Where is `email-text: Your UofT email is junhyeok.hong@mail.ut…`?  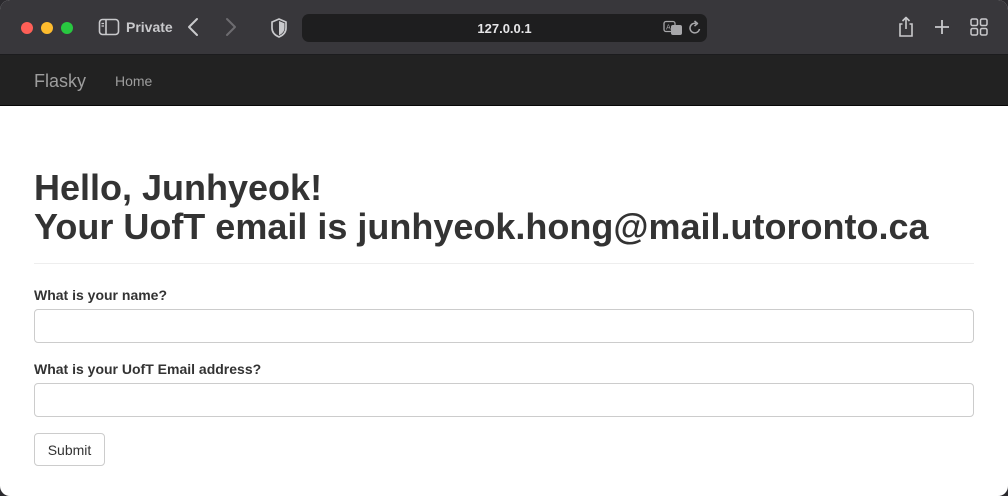
email-text: Your UofT email is junhyeok.hong@mail.ut… is located at coordinates (481, 226).